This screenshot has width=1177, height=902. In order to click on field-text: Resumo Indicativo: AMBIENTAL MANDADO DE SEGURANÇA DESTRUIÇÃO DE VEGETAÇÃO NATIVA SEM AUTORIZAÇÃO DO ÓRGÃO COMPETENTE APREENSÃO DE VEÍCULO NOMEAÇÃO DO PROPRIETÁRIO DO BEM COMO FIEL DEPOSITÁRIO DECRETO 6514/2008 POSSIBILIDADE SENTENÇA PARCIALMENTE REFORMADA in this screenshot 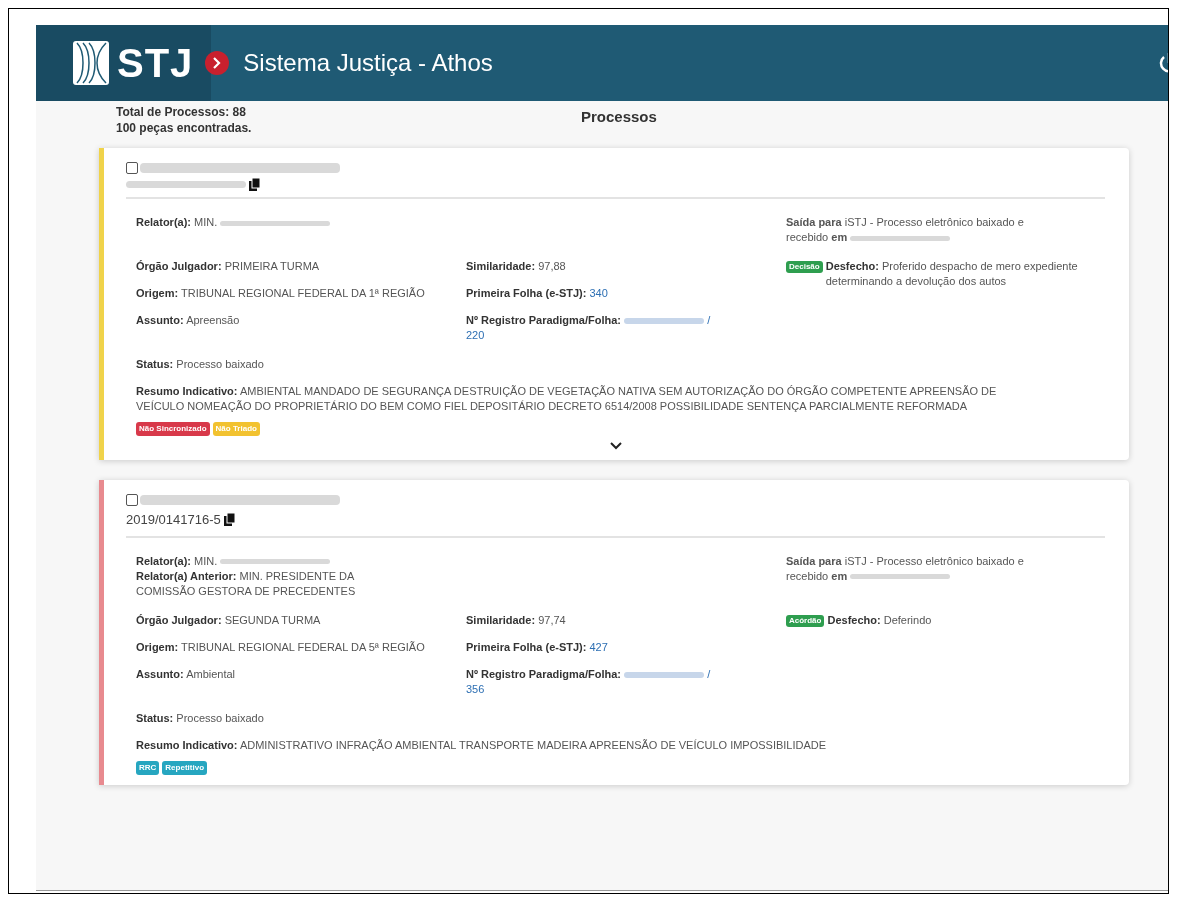, I will do `click(566, 398)`.